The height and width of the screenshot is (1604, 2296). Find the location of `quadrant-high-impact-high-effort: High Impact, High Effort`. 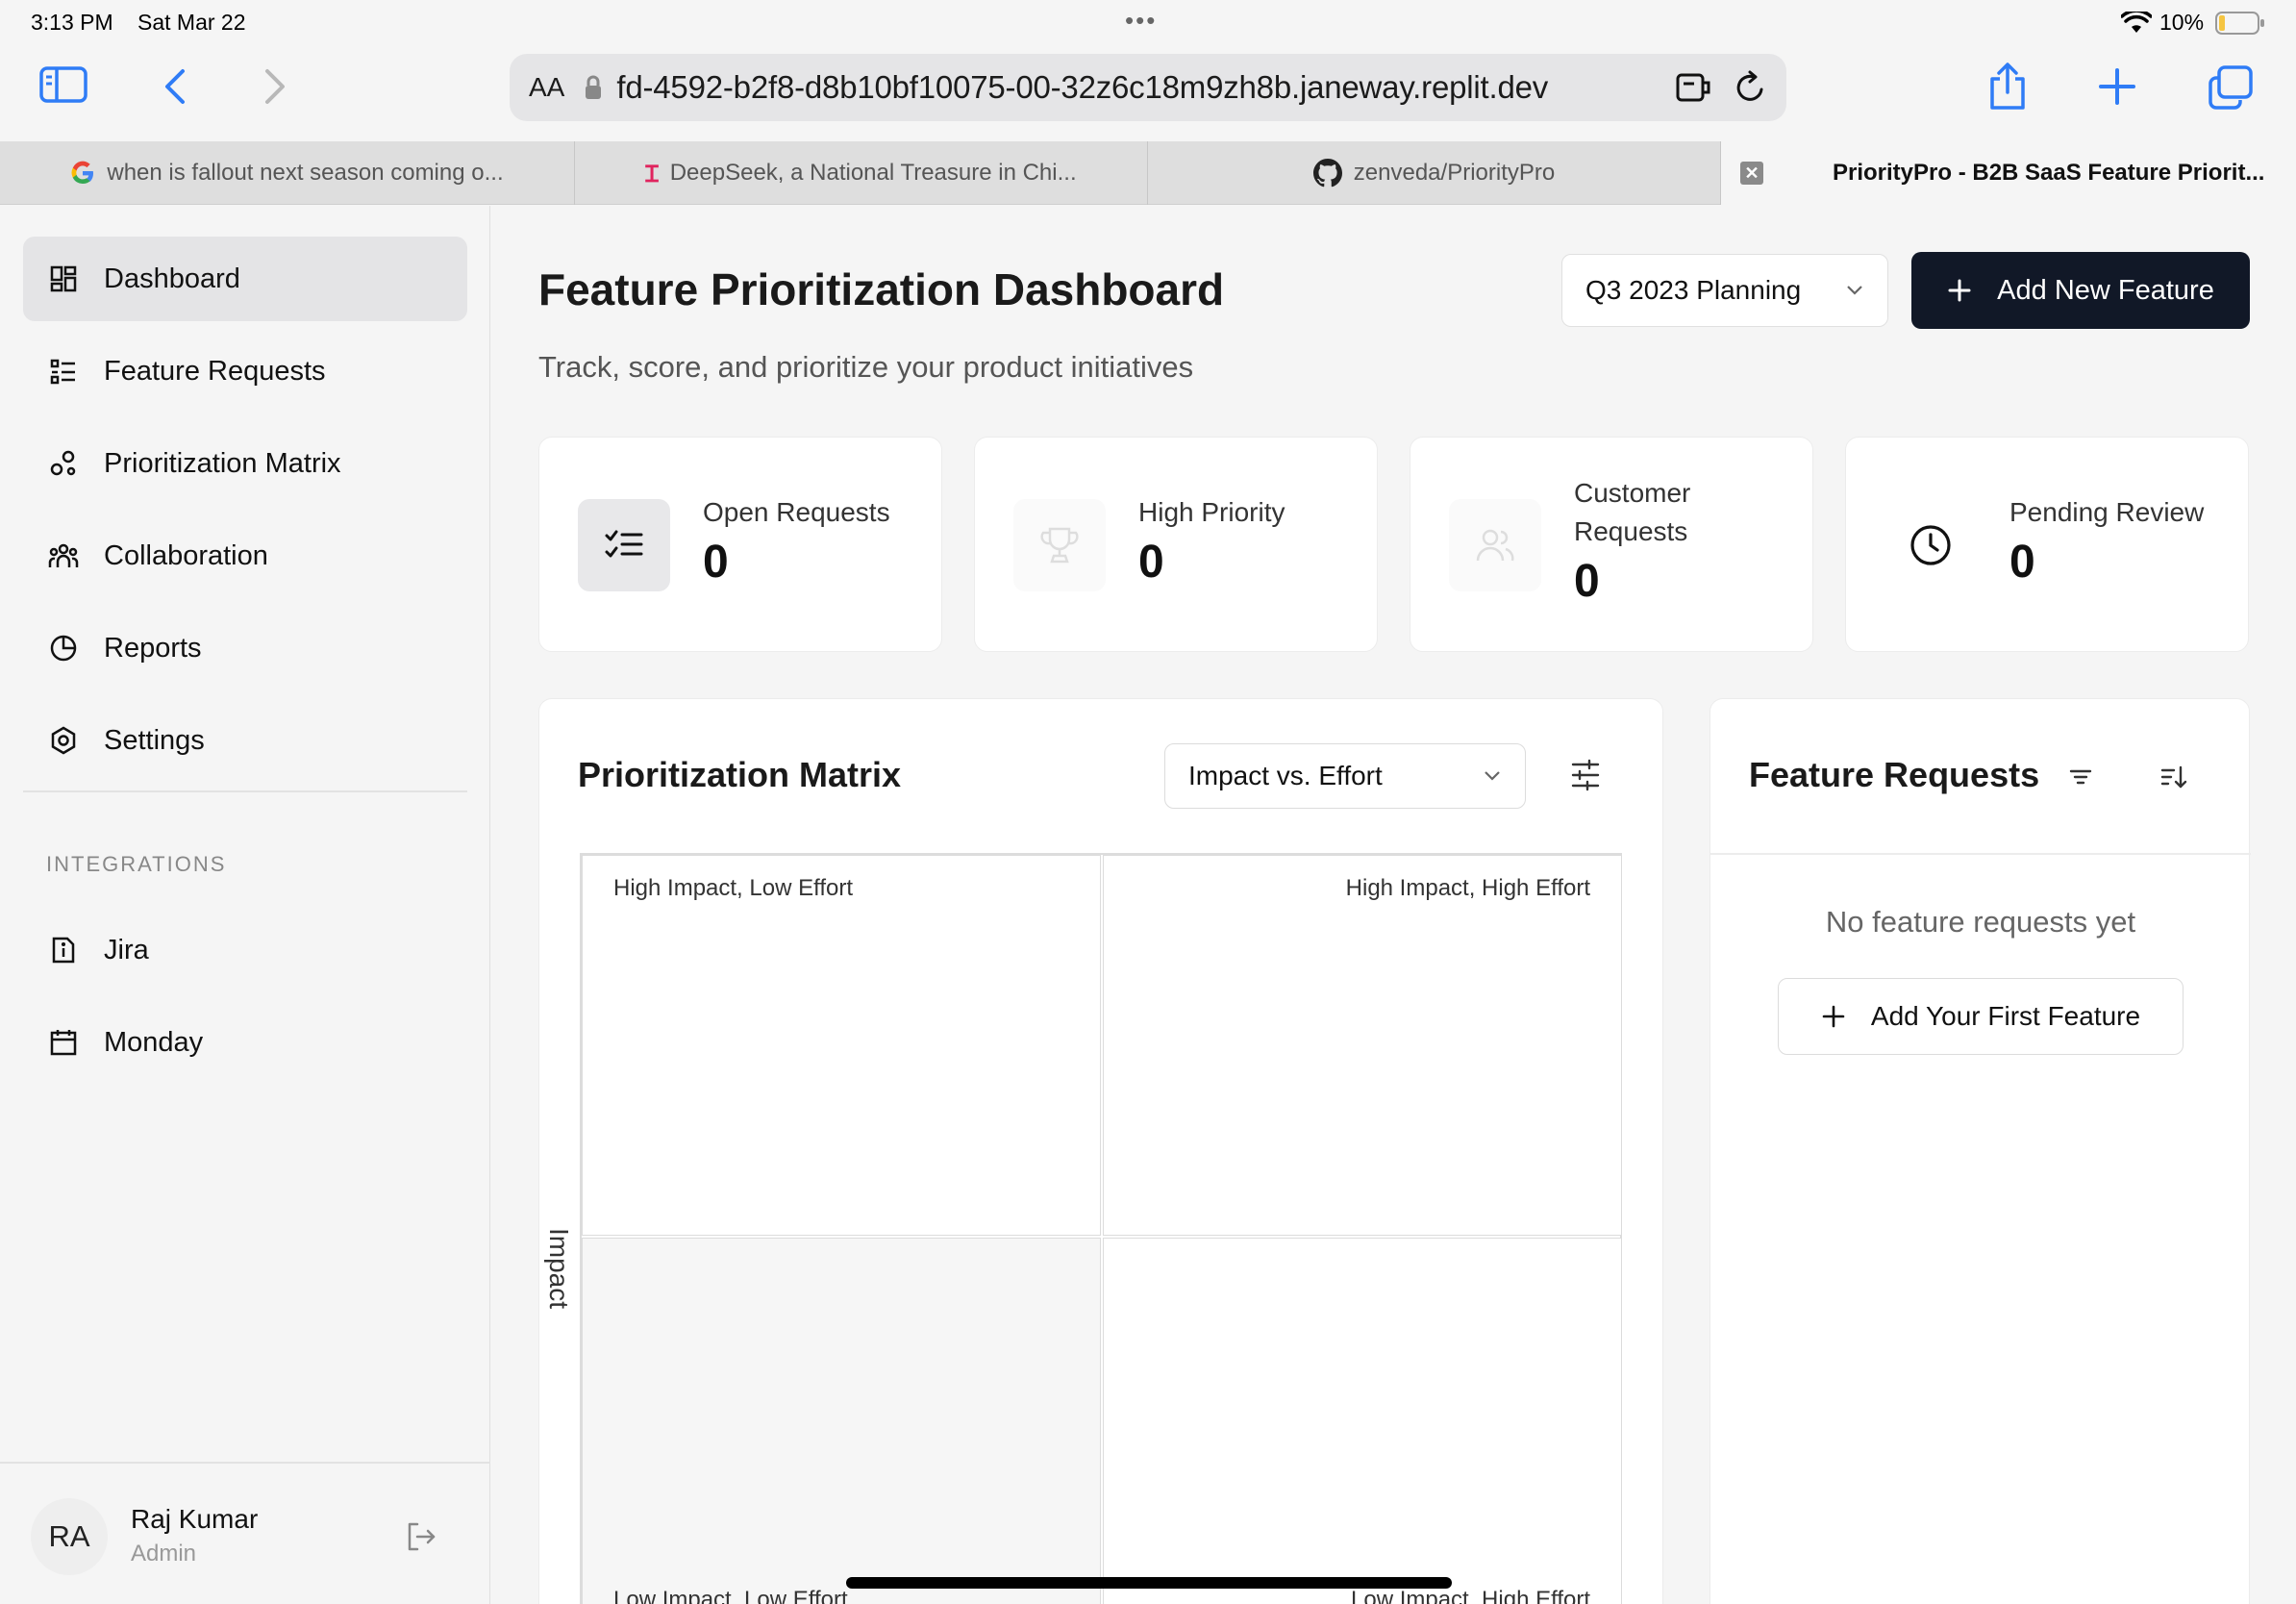

quadrant-high-impact-high-effort: High Impact, High Effort is located at coordinates (1362, 1045).